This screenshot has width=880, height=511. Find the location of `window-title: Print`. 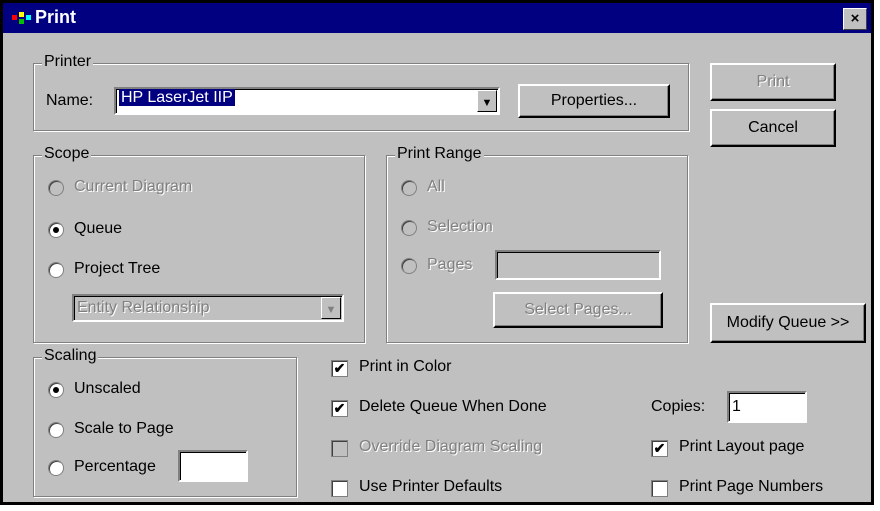

window-title: Print is located at coordinates (56, 17).